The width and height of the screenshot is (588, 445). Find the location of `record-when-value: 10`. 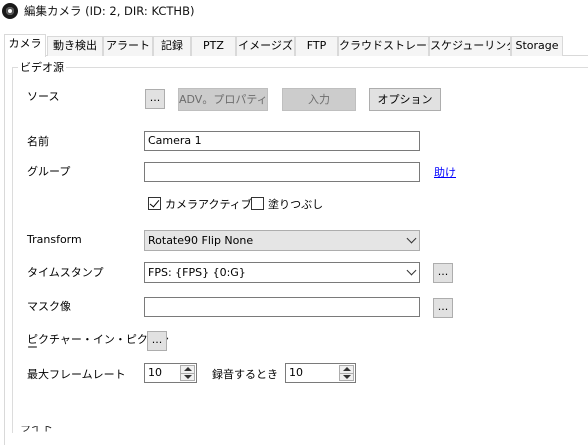

record-when-value: 10 is located at coordinates (296, 372).